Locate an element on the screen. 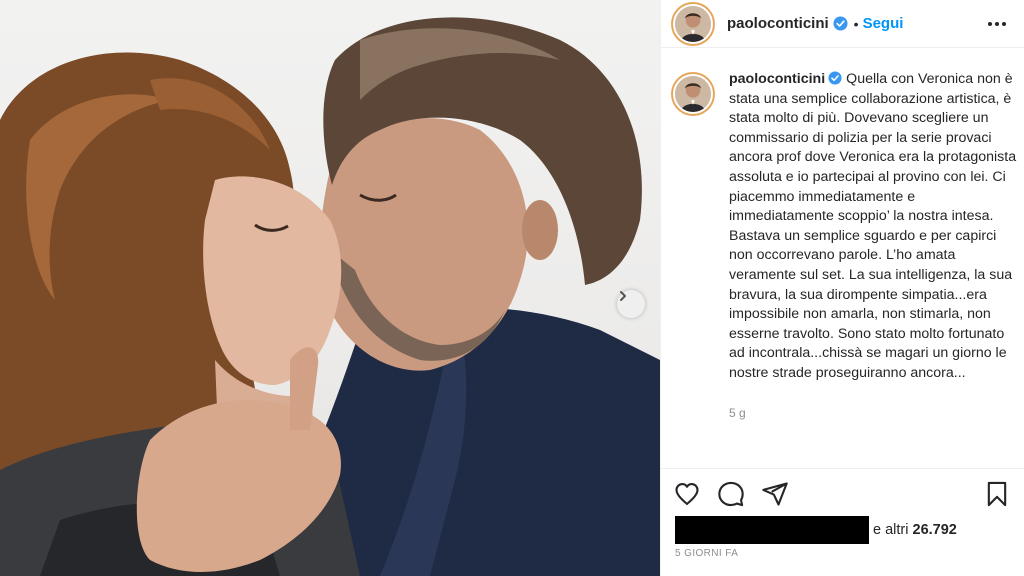 Image resolution: width=1024 pixels, height=576 pixels. more-options-icon is located at coordinates (997, 24).